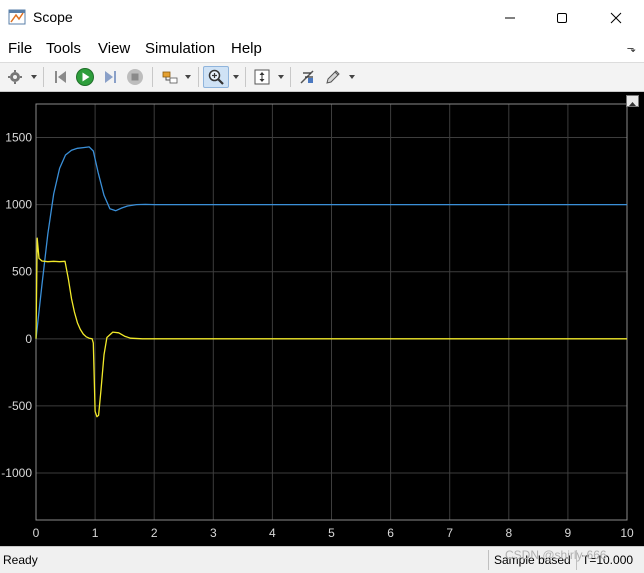 The width and height of the screenshot is (644, 573). Describe the element at coordinates (154, 533) in the screenshot. I see `x-tick-label: 2` at that location.